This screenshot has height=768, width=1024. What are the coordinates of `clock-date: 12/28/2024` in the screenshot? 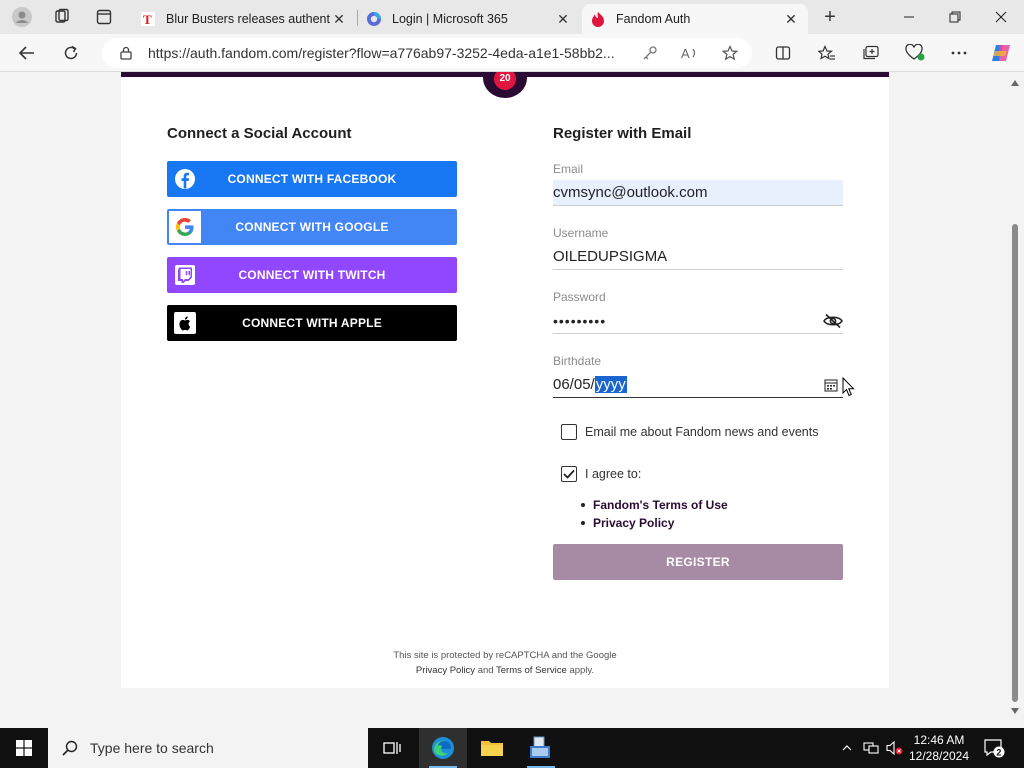 It's located at (939, 756).